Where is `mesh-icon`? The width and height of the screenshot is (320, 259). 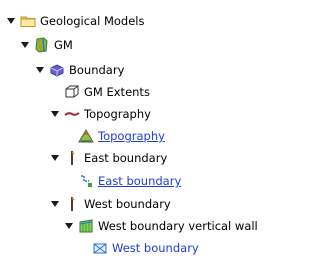 mesh-icon is located at coordinates (100, 248).